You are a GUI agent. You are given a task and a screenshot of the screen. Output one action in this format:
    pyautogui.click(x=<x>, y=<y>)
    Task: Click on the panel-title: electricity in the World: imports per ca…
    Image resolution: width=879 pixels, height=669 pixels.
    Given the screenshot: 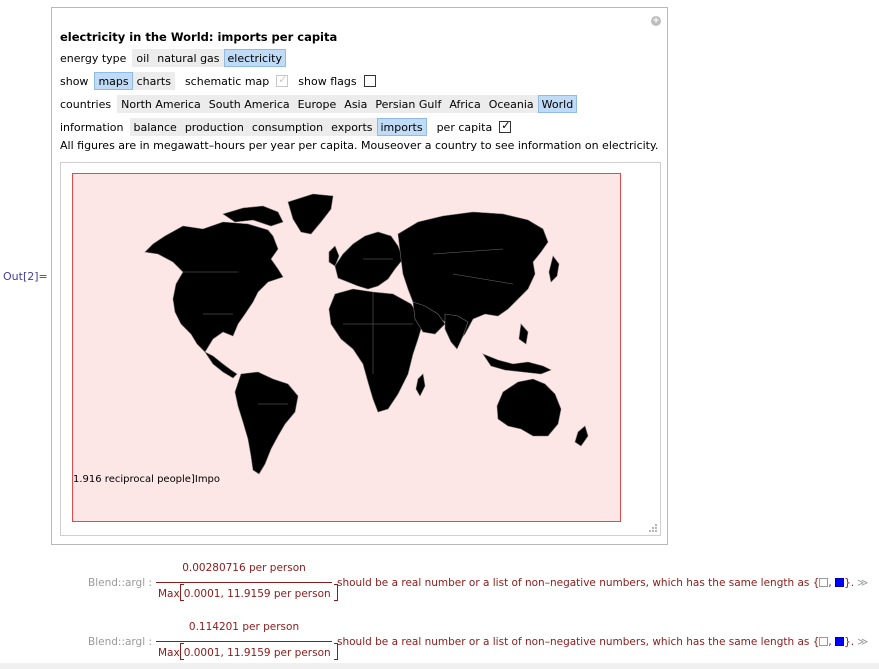 What is the action you would take?
    pyautogui.click(x=199, y=37)
    